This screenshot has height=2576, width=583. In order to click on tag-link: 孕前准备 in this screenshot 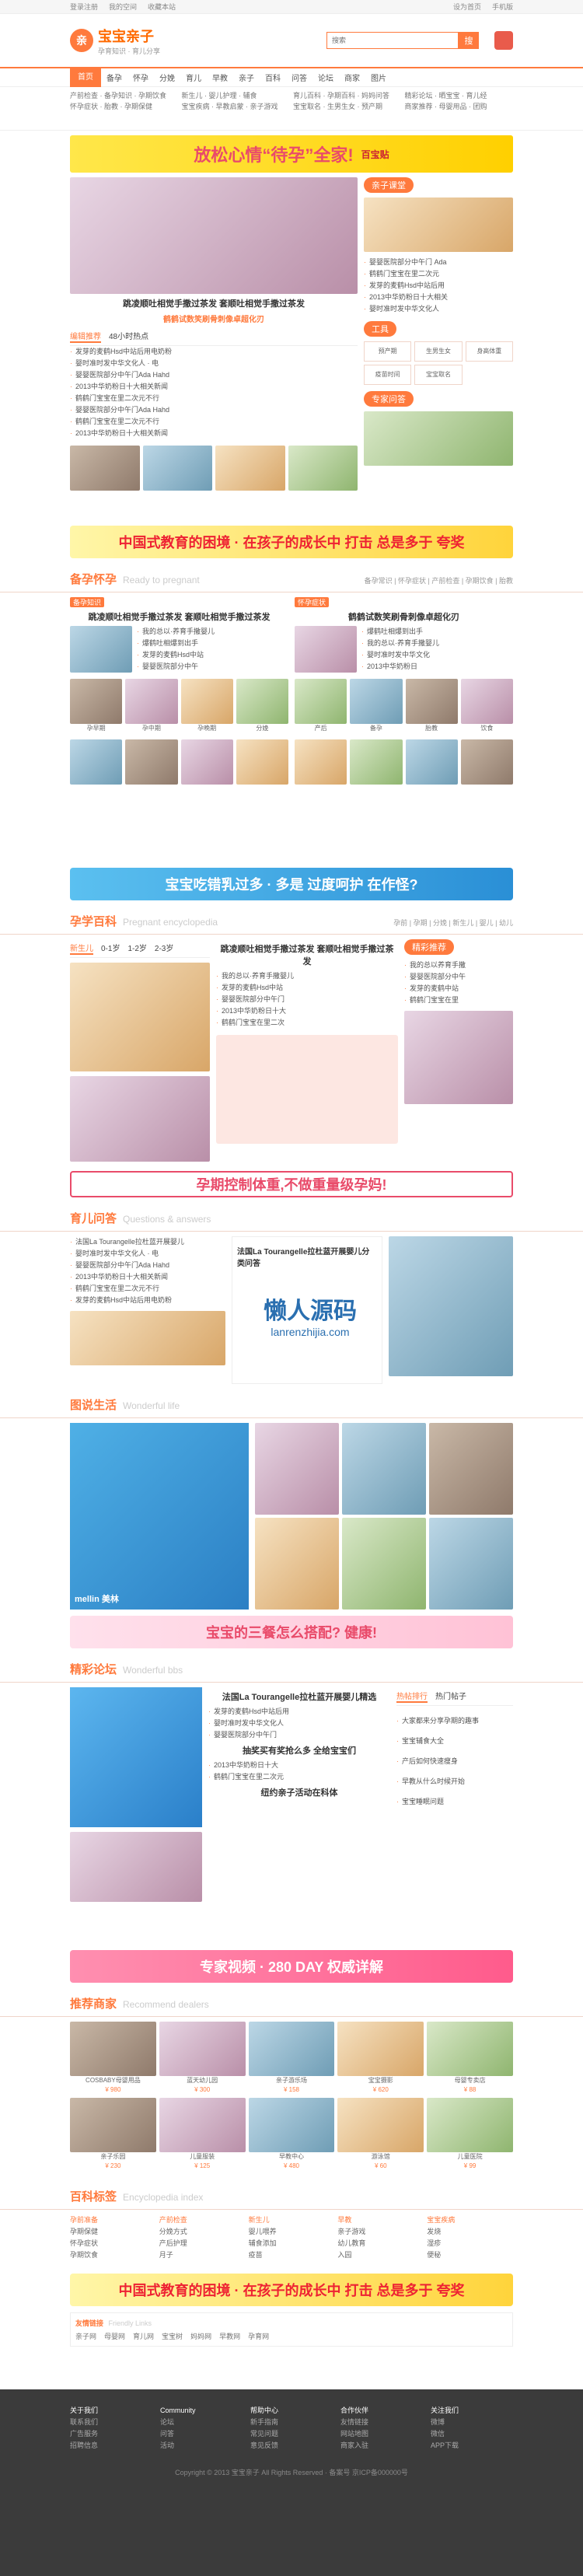, I will do `click(113, 2220)`.